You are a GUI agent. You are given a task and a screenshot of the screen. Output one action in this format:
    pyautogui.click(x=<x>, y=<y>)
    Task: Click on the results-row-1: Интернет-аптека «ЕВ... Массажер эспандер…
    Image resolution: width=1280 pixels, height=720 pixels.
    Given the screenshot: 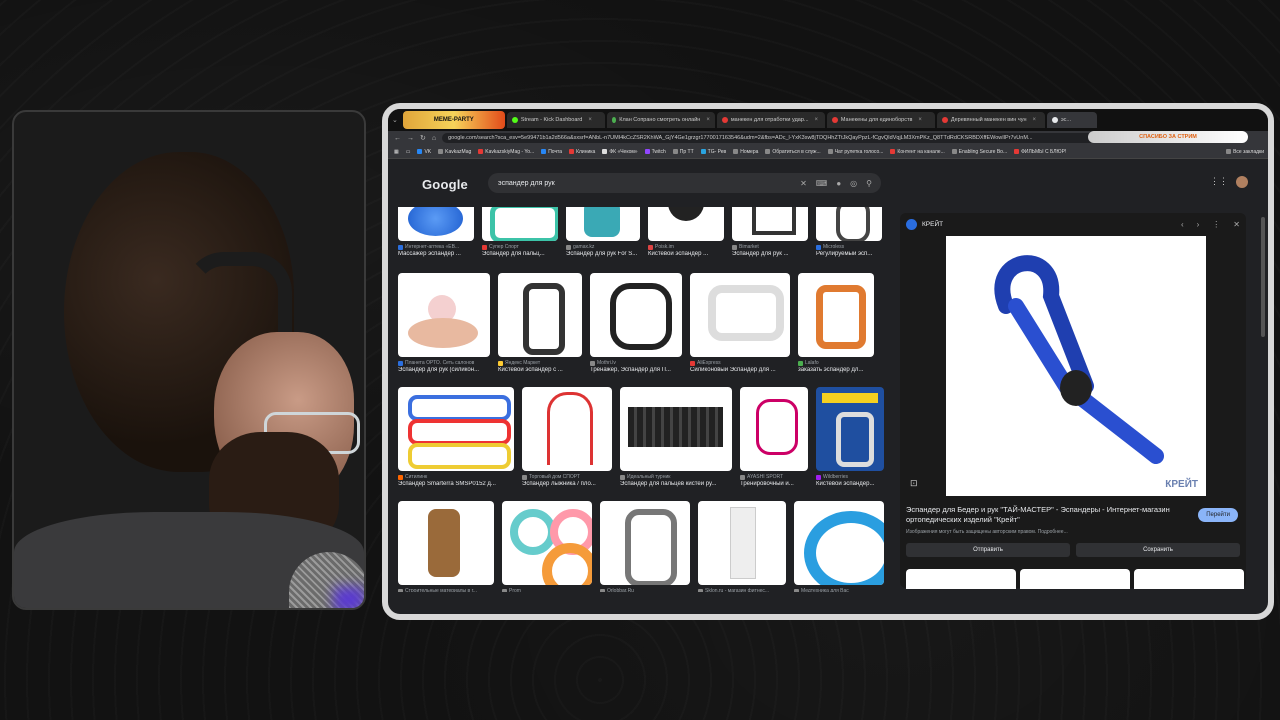 What is the action you would take?
    pyautogui.click(x=640, y=232)
    